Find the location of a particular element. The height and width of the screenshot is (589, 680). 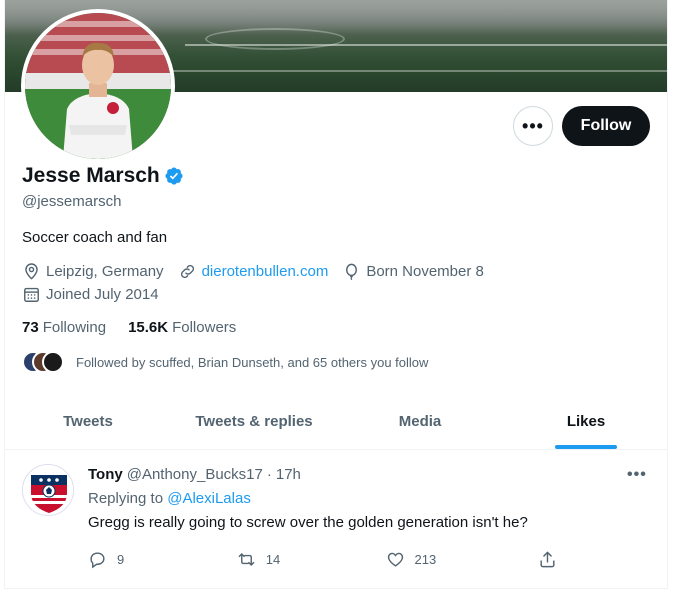

profile-tabs: Tweets Tweets & replies Media Likes is located at coordinates (336, 422).